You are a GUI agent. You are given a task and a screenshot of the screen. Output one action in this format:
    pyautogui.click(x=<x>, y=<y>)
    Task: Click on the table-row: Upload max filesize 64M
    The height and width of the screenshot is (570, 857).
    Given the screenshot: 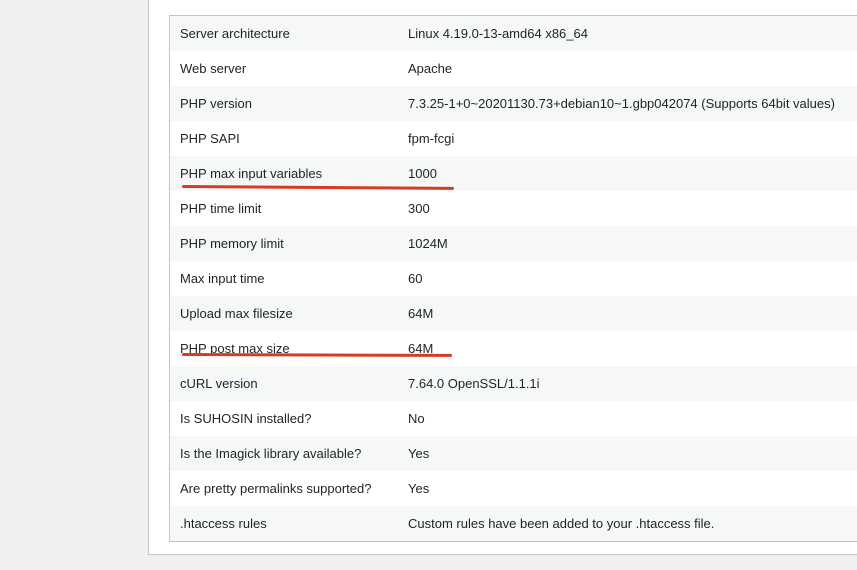 What is the action you would take?
    pyautogui.click(x=513, y=313)
    